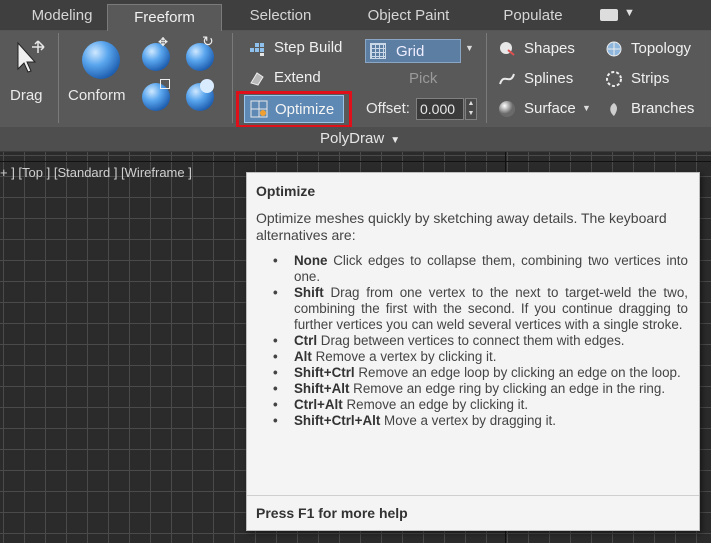 Image resolution: width=711 pixels, height=543 pixels. I want to click on grid-label: Grid, so click(410, 51).